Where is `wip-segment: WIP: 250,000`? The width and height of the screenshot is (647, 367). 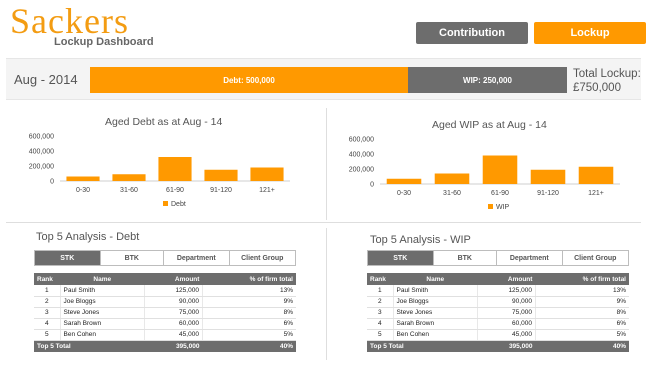
wip-segment: WIP: 250,000 is located at coordinates (487, 80).